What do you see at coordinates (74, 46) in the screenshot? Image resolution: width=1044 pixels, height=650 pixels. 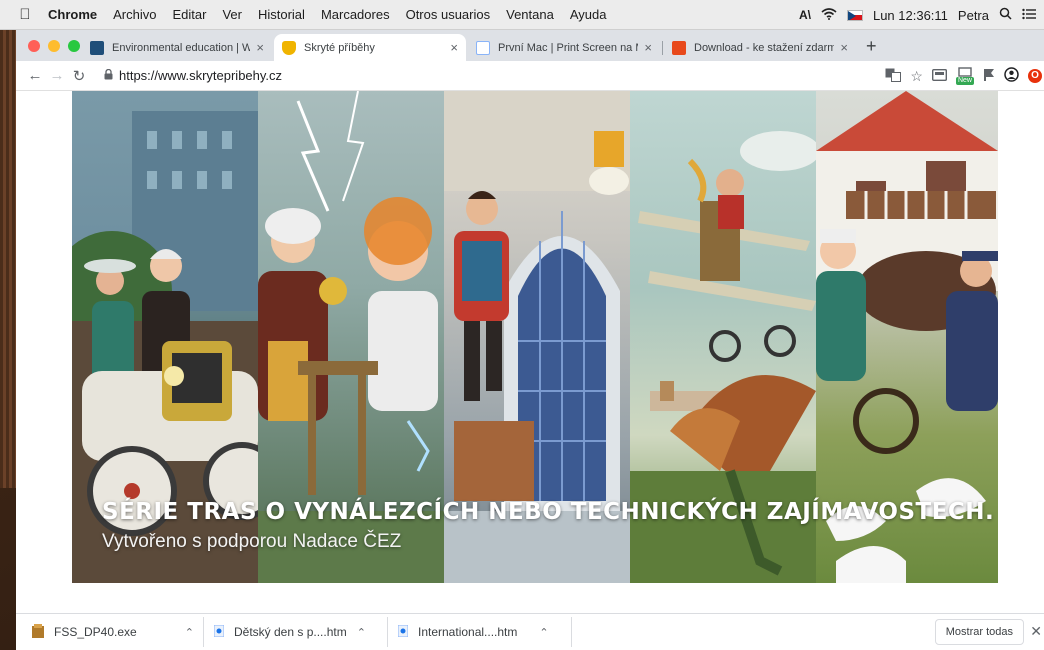 I see `zoom-window-button` at bounding box center [74, 46].